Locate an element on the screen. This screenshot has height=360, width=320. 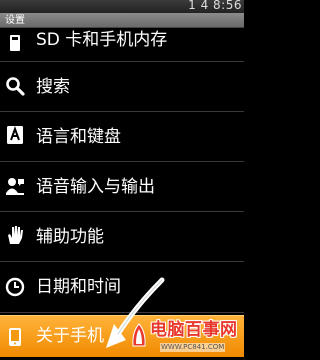
settings-item-date-time: 日期和时间 is located at coordinates (122, 287).